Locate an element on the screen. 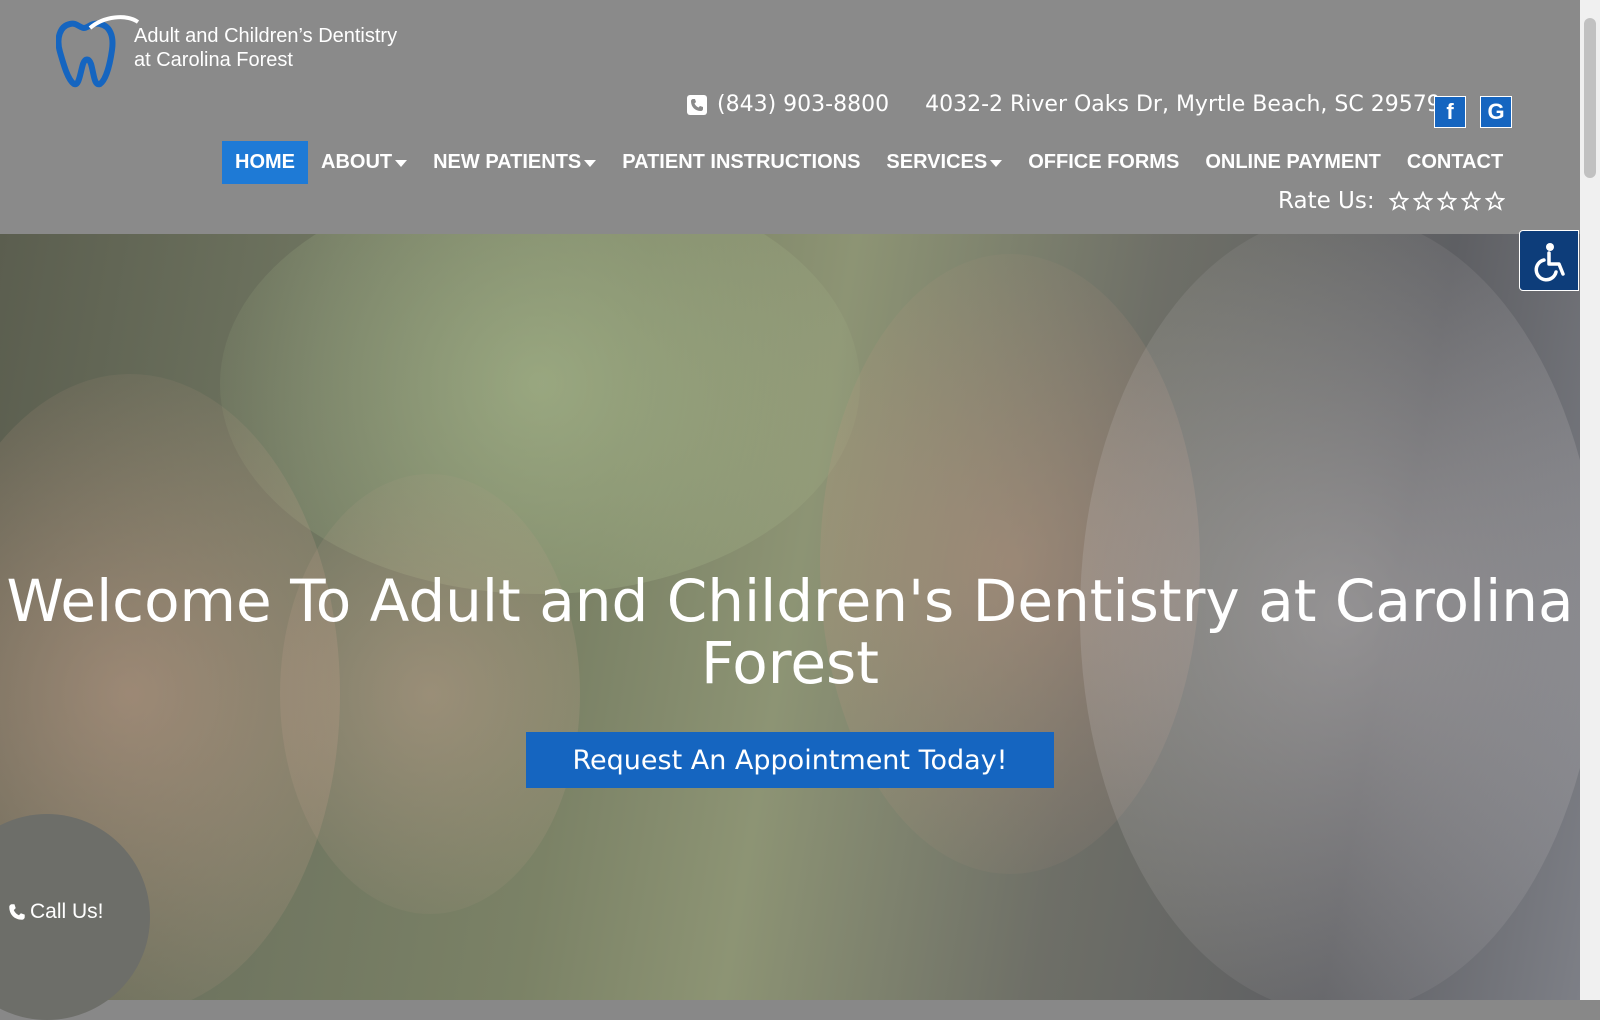 The height and width of the screenshot is (1020, 1600). nav-services: SERVICES is located at coordinates (944, 162).